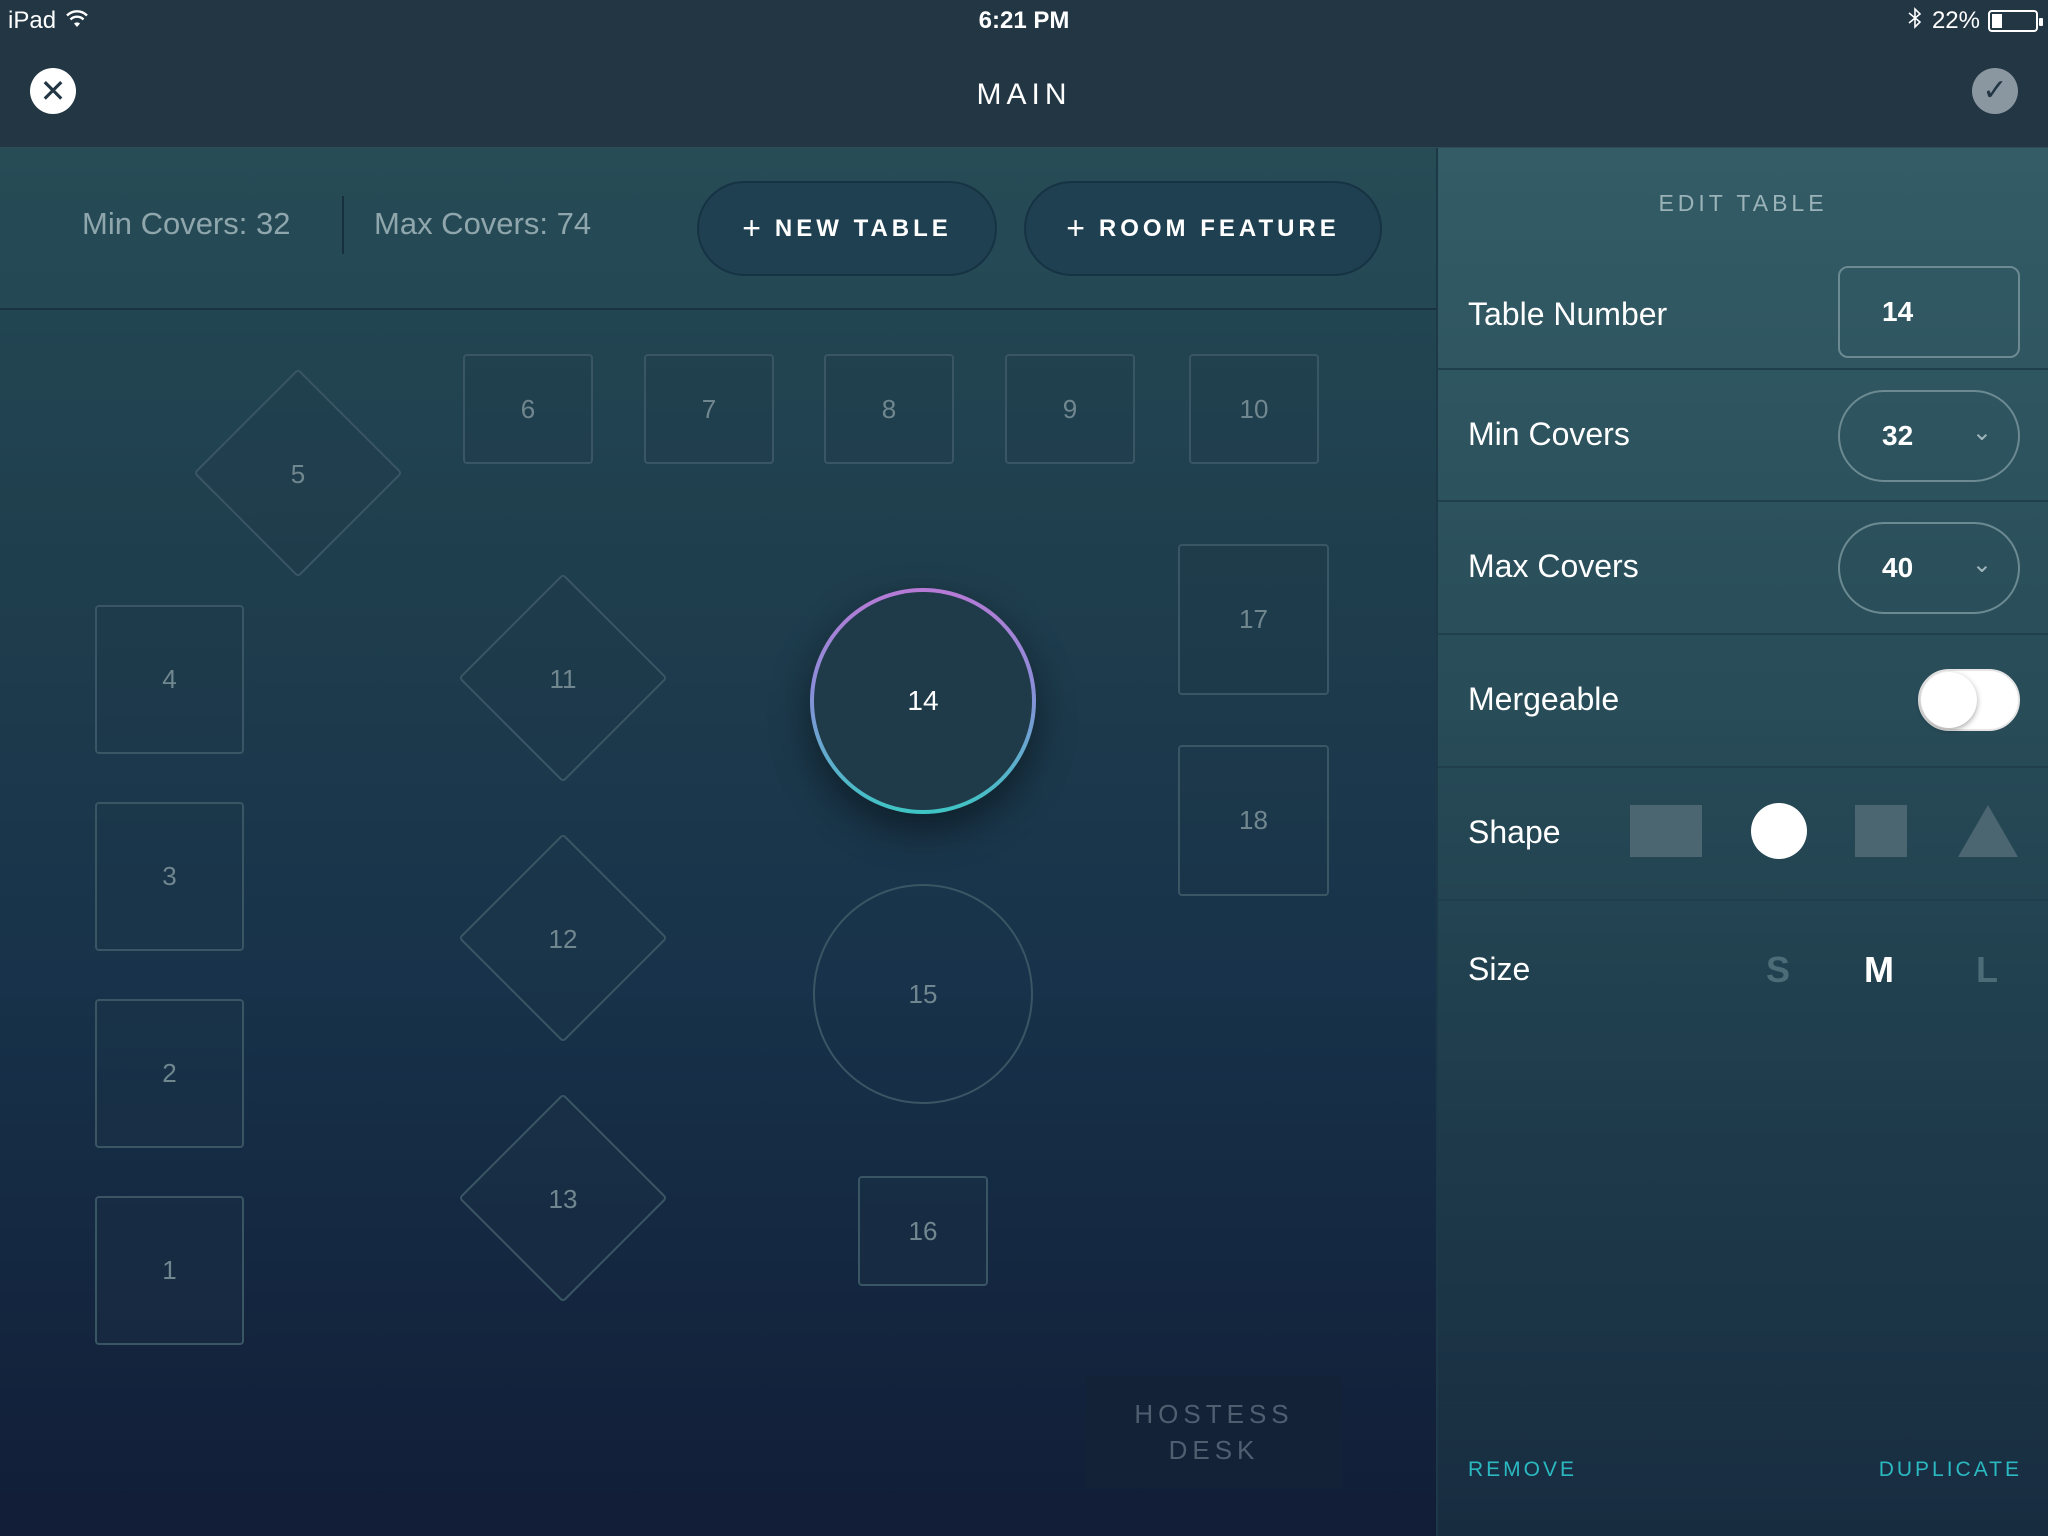 The width and height of the screenshot is (2048, 1536). I want to click on size-option-m: M, so click(1879, 970).